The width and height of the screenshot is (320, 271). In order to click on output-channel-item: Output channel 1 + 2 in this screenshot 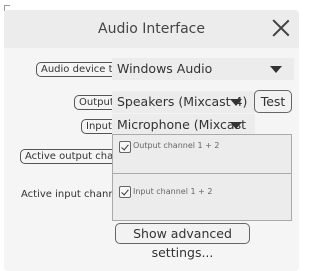, I will do `click(176, 145)`.